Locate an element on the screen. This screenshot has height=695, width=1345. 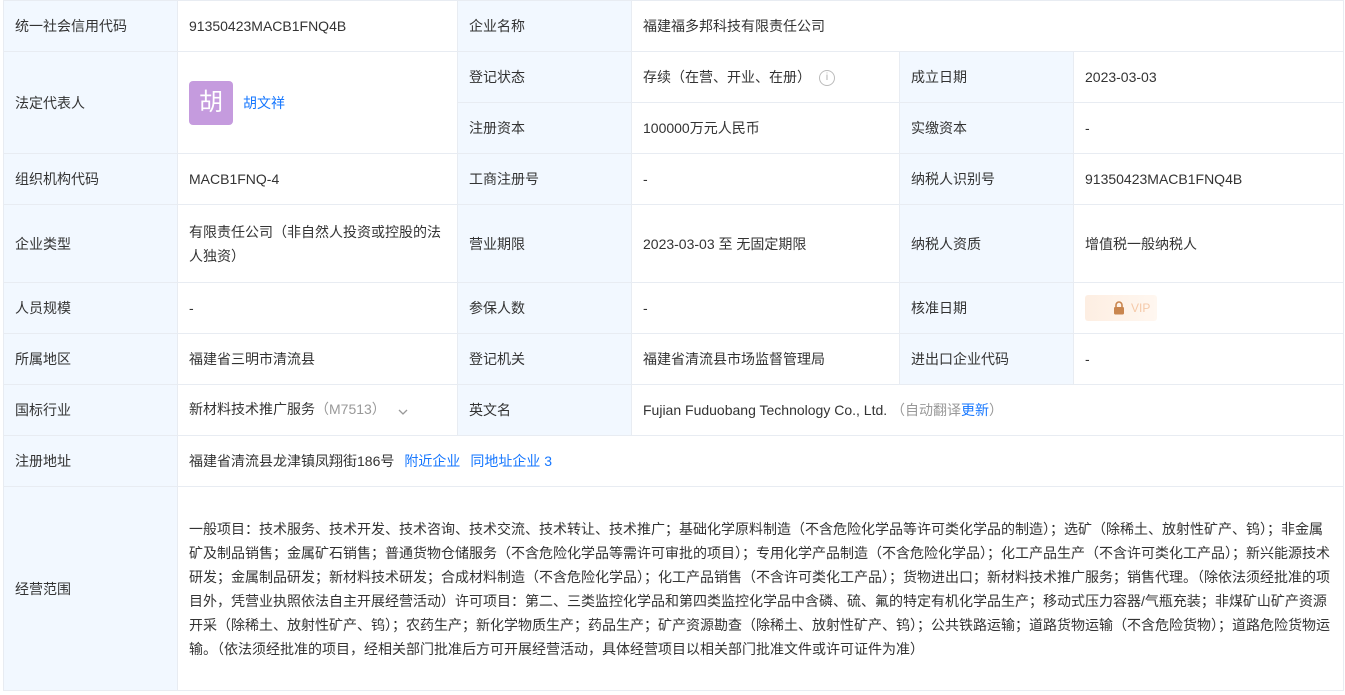
industry-label: 国标行业 is located at coordinates (90, 410).